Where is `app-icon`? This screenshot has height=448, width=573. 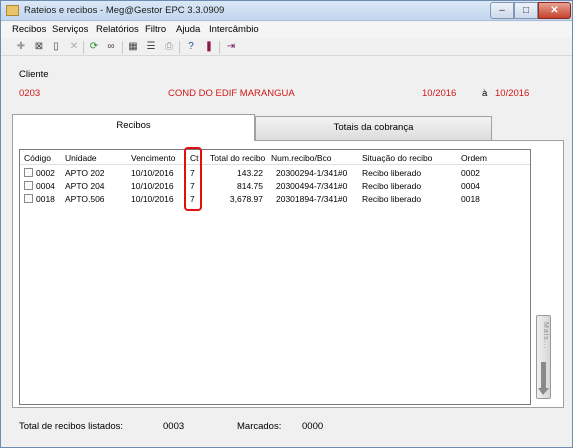
app-icon is located at coordinates (12, 10).